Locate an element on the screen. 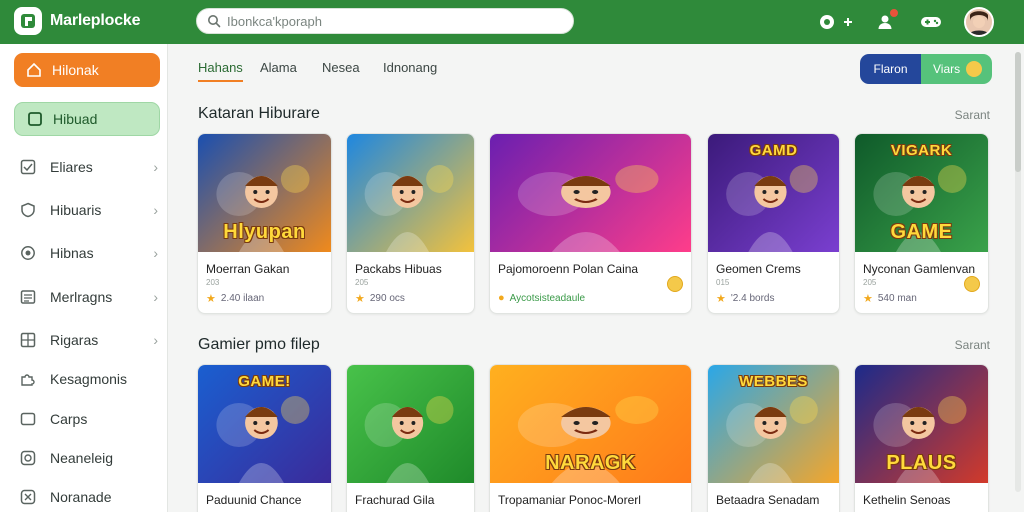 The image size is (1024, 512). notifications-button is located at coordinates (887, 20).